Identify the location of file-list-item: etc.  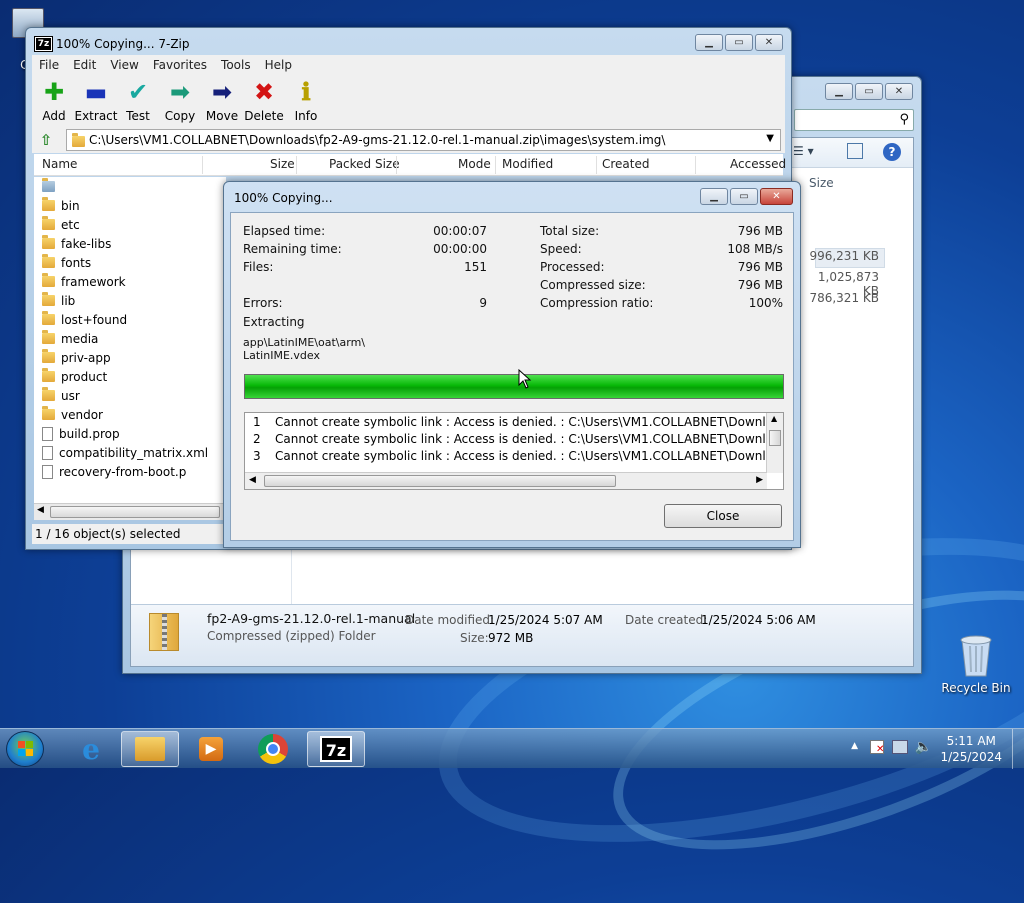
(130, 224).